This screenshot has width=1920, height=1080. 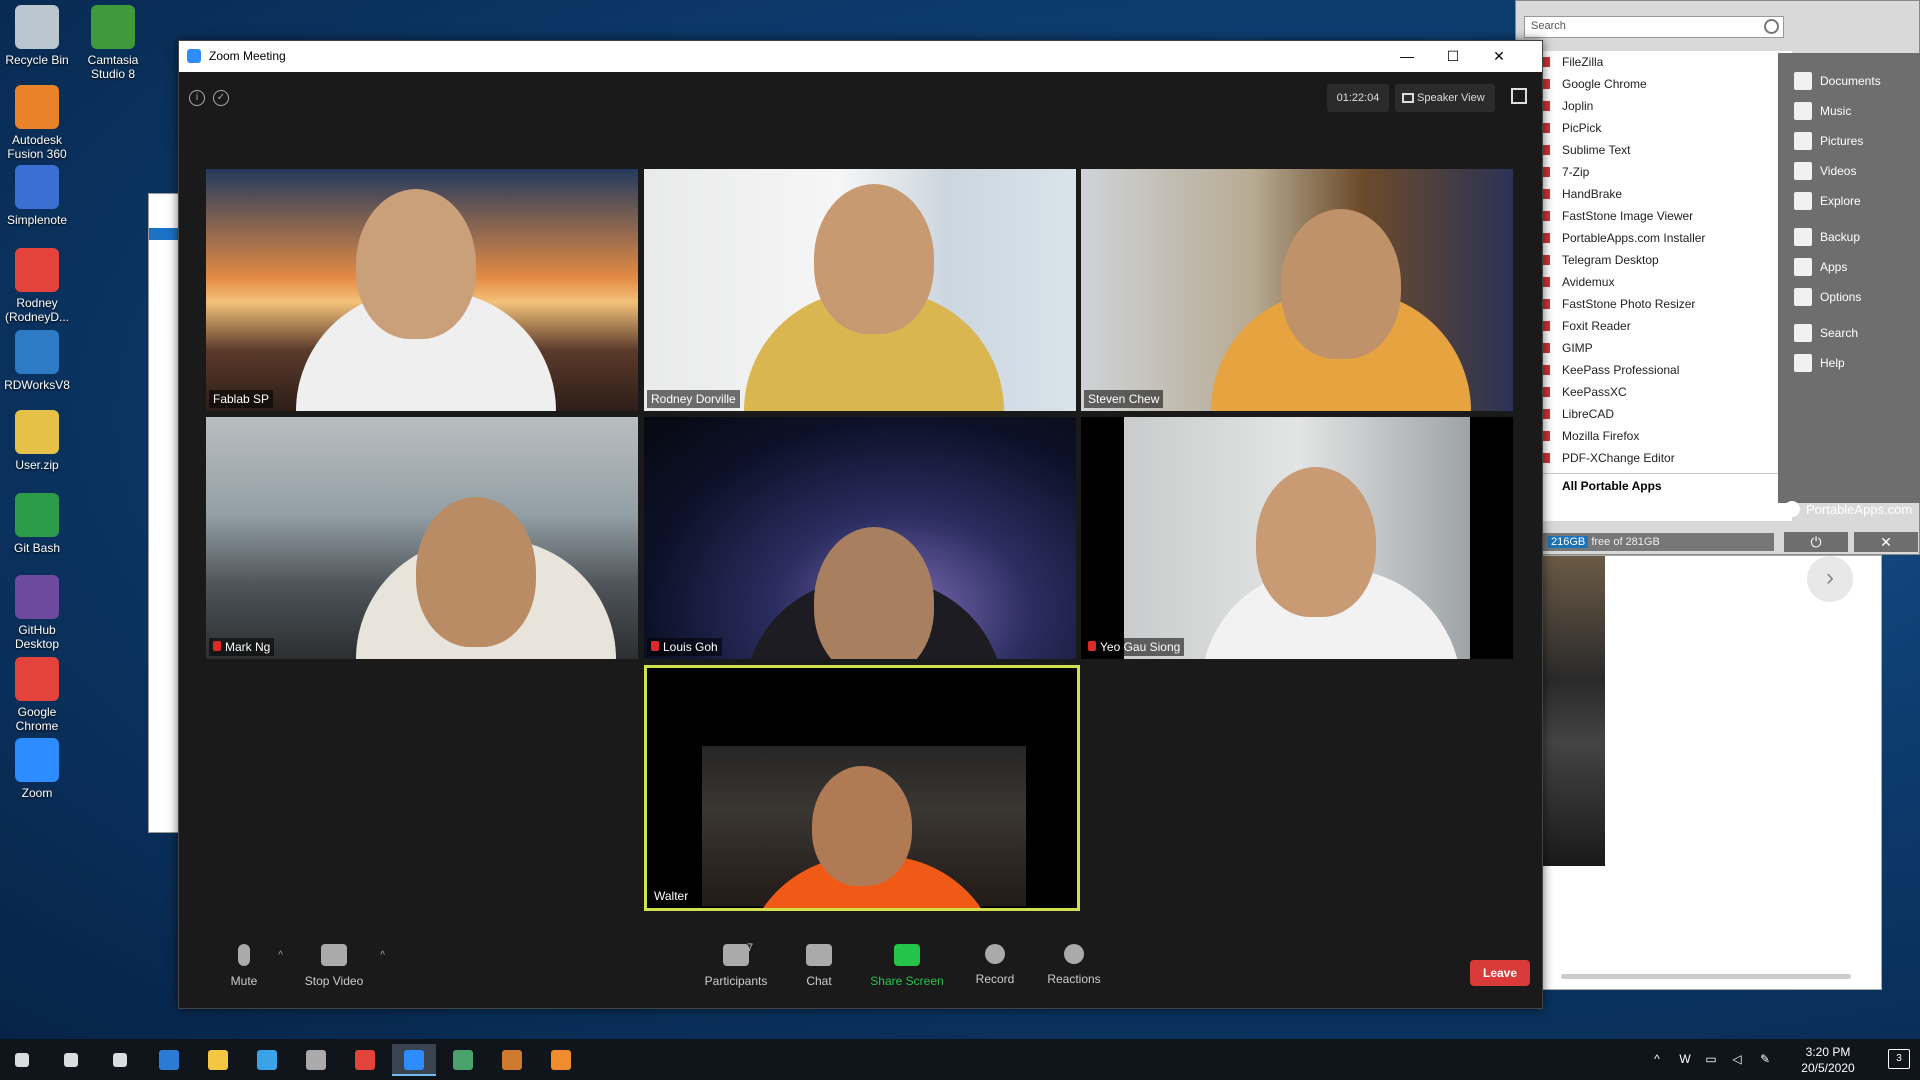 I want to click on globe-icon, so click(x=463, y=1060).